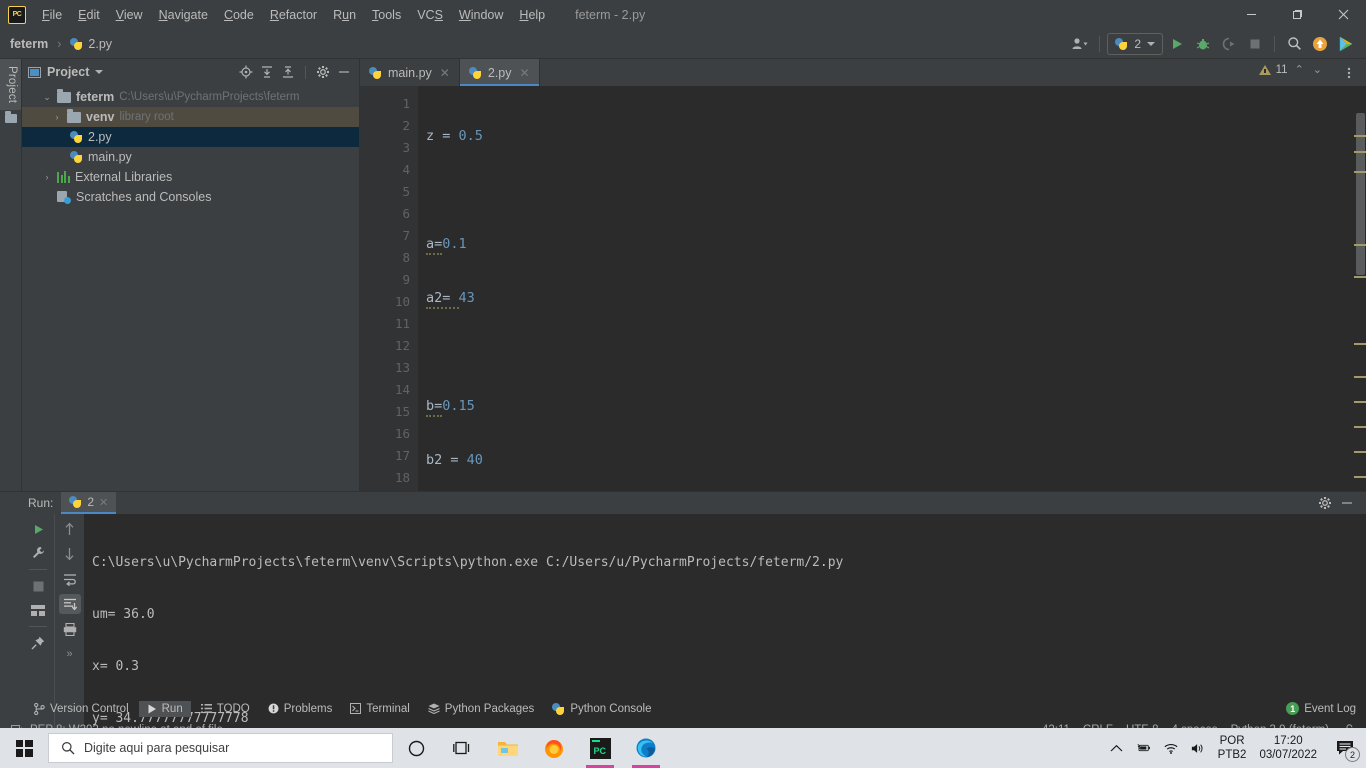 This screenshot has height=768, width=1366. What do you see at coordinates (70, 654) in the screenshot?
I see `more-actions-icon: »` at bounding box center [70, 654].